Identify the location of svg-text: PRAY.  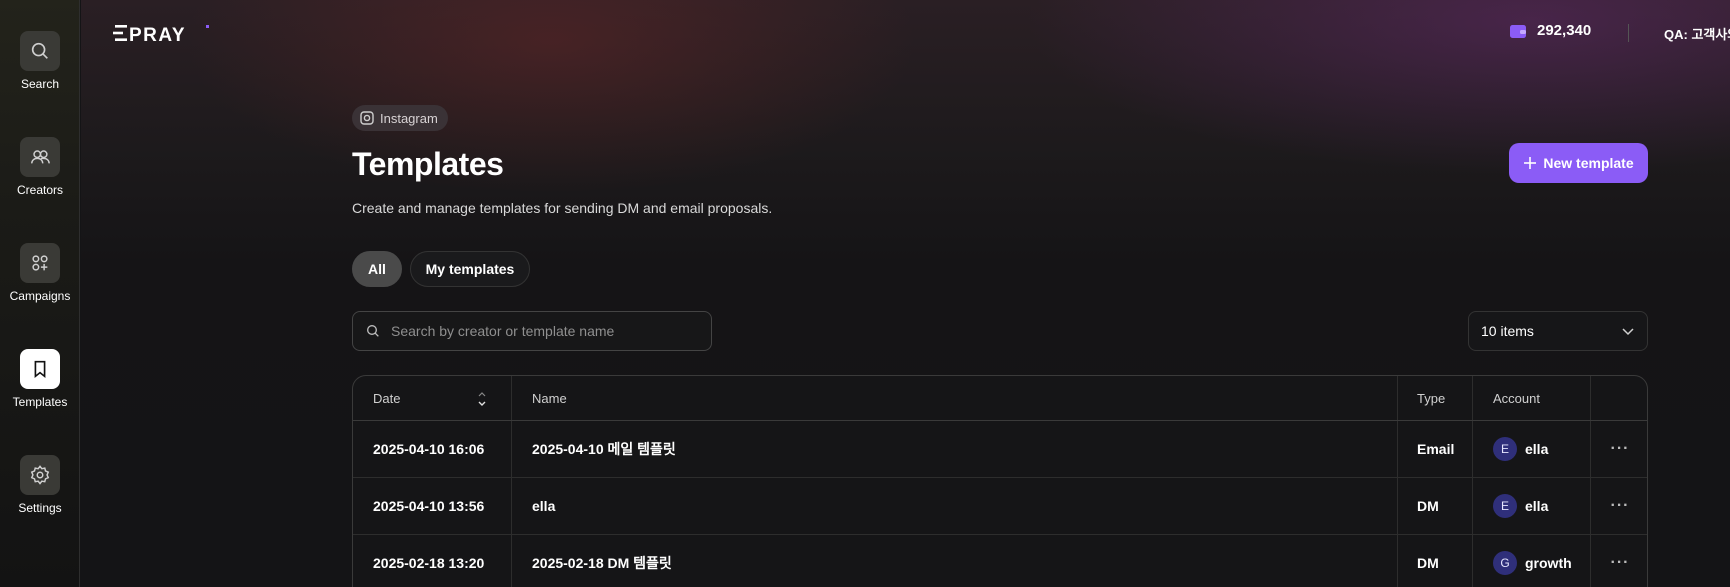
(157, 34).